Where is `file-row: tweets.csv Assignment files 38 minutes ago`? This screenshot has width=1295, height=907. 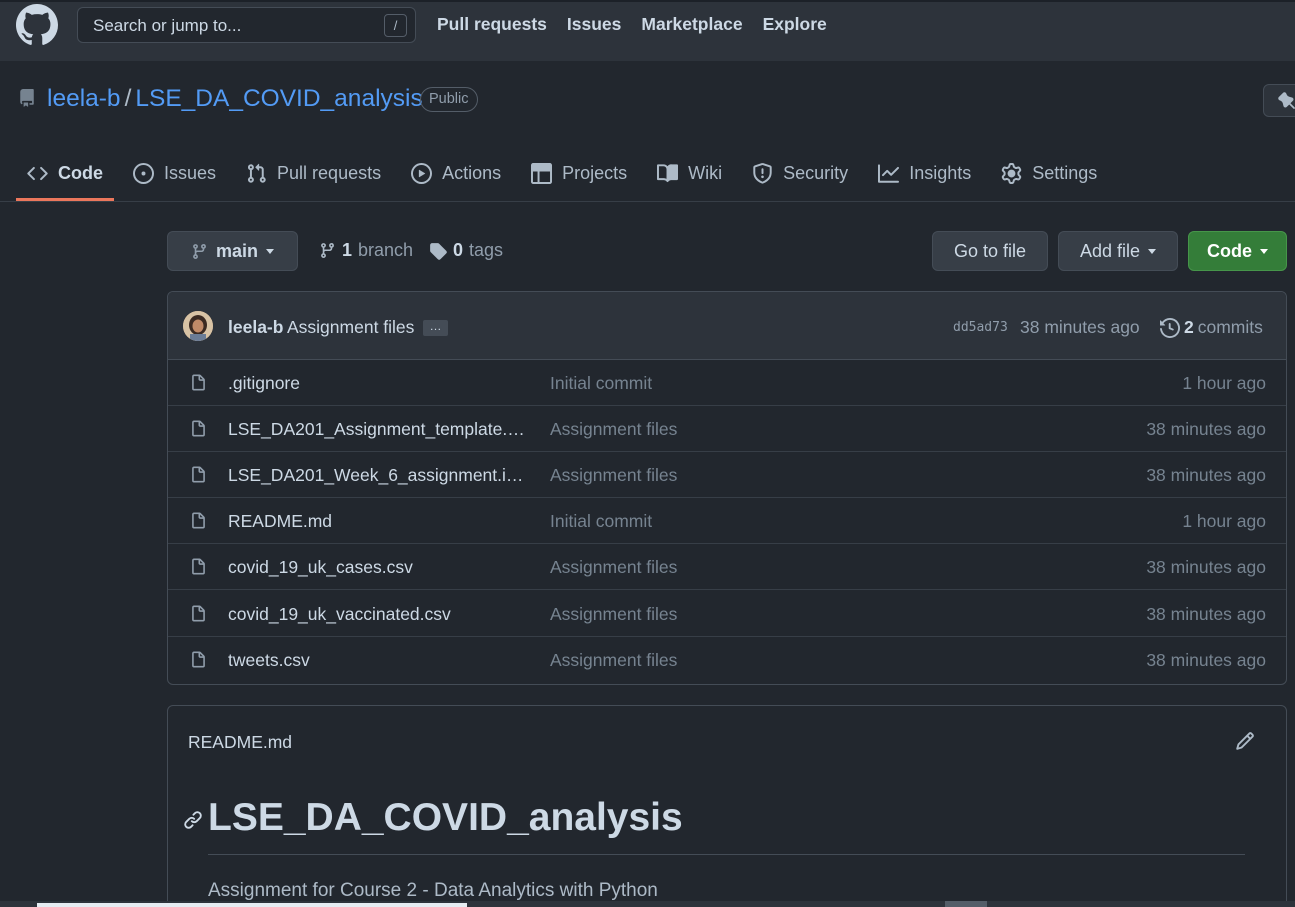 file-row: tweets.csv Assignment files 38 minutes ago is located at coordinates (727, 660).